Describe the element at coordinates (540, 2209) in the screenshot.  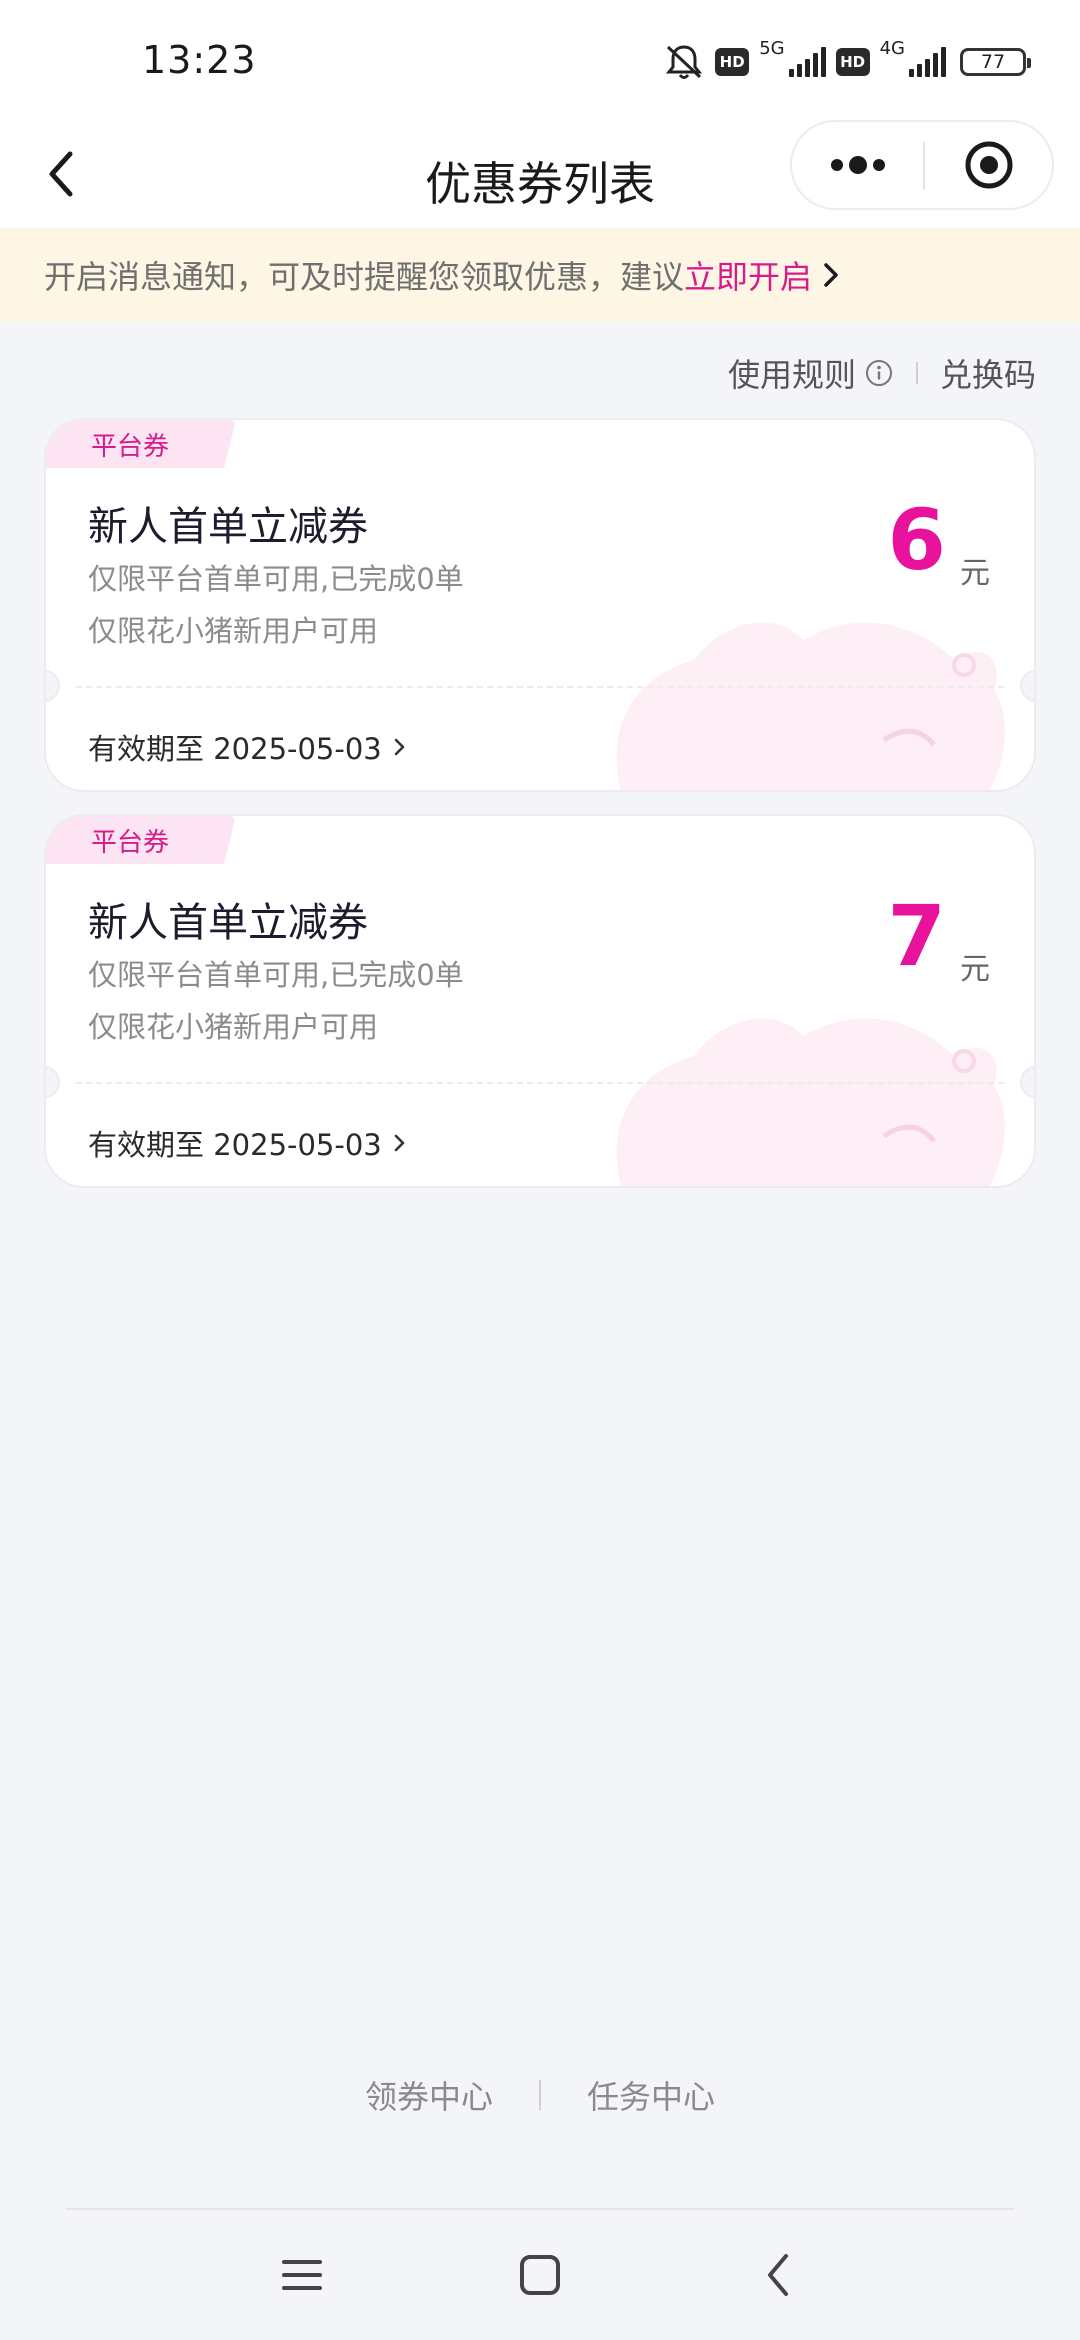
I see `system-nav-divider` at that location.